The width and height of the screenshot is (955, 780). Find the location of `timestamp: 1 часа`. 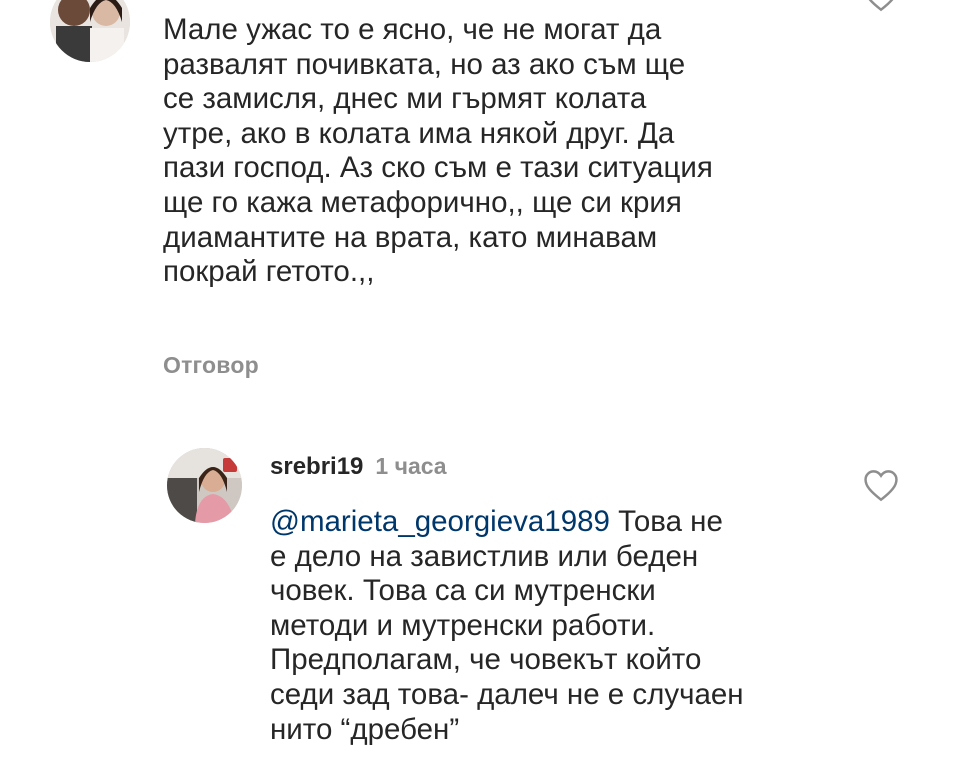

timestamp: 1 часа is located at coordinates (411, 466).